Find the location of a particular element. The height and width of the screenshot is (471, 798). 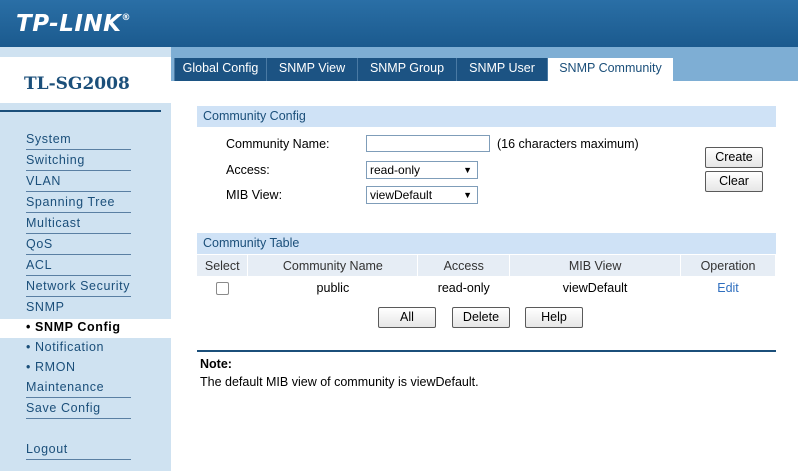

select-all-button: All is located at coordinates (407, 317).